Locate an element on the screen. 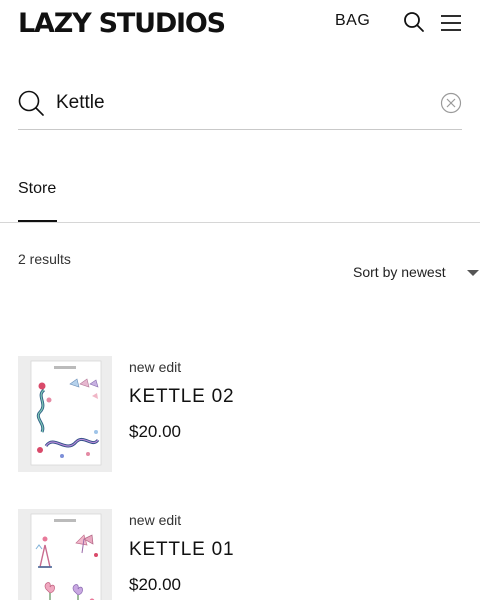  search-bar is located at coordinates (240, 107).